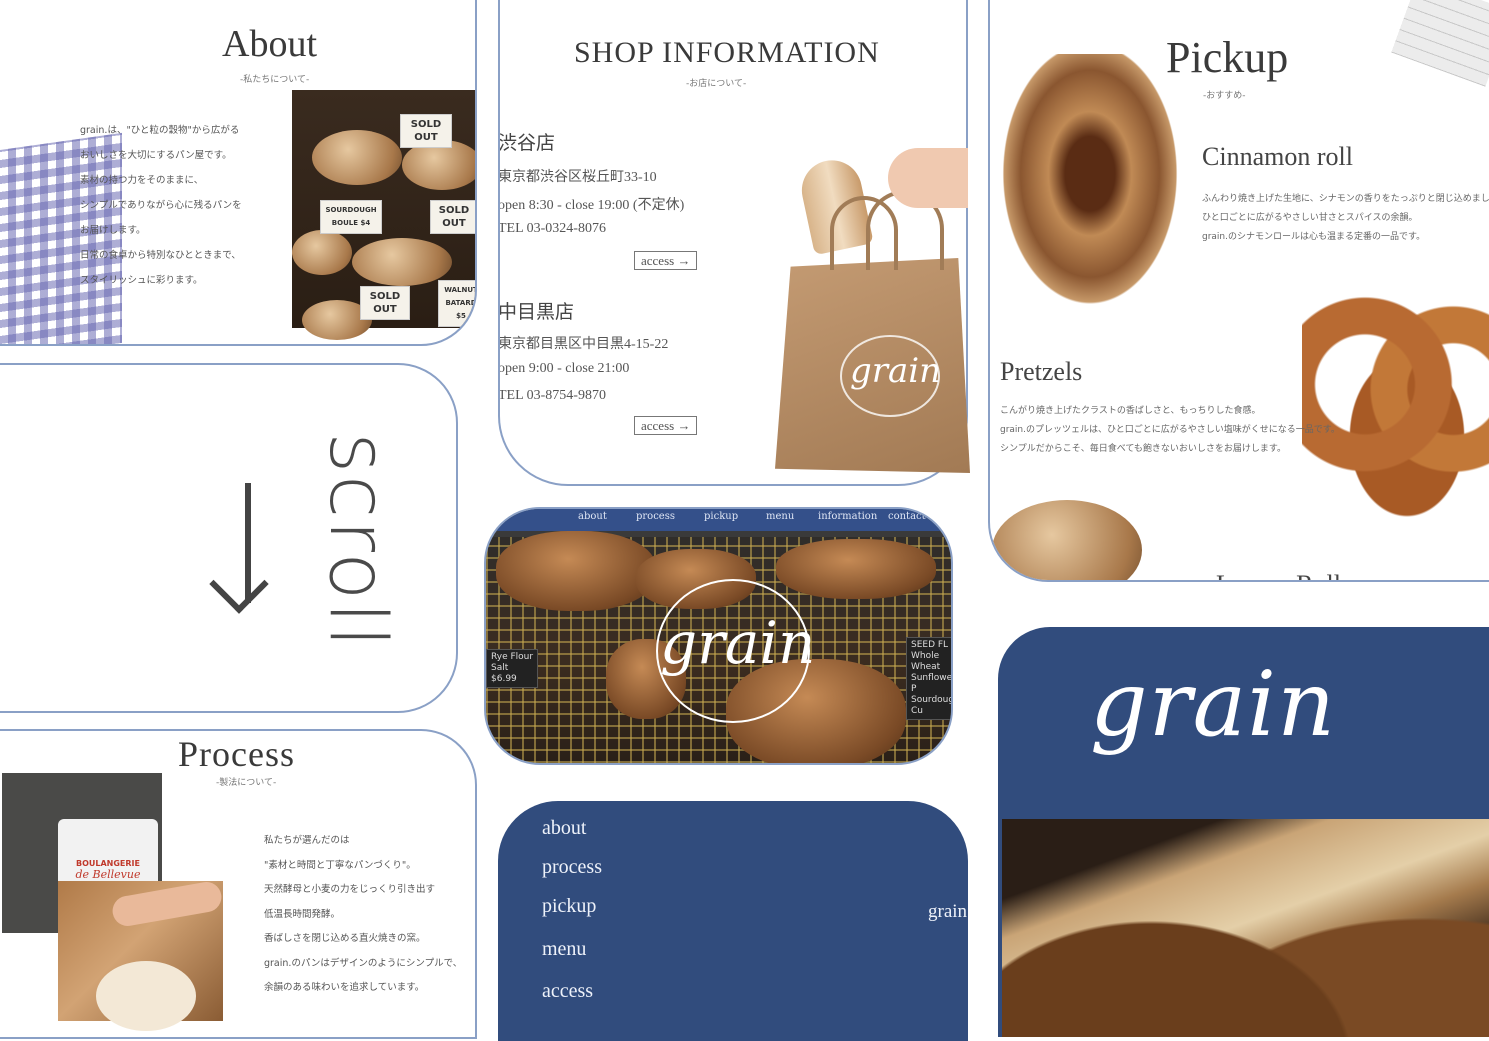 The height and width of the screenshot is (1041, 1489). I want to click on access-button-shibuya: access →, so click(666, 260).